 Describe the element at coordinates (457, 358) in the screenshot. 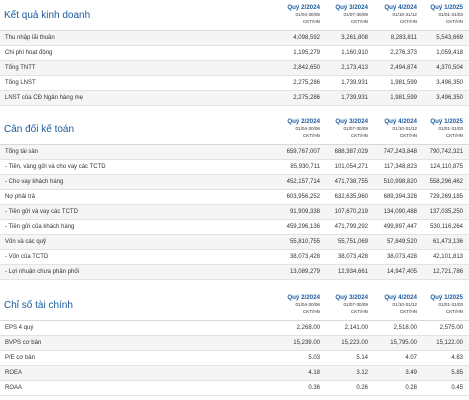

I see `cell-q1-2025: 4.83` at that location.